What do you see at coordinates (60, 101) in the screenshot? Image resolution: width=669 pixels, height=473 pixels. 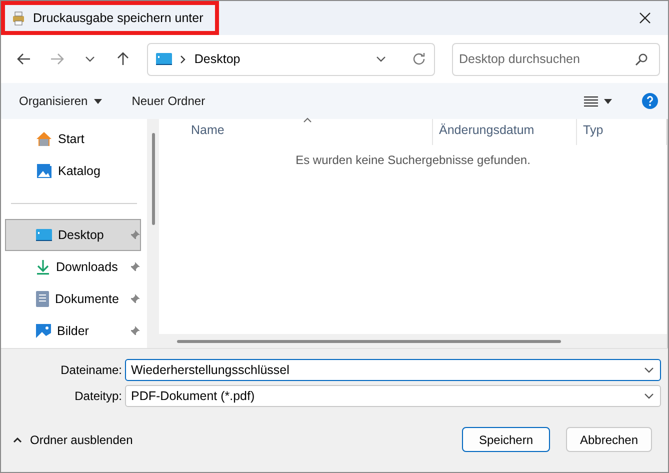 I see `organize-menu-button: Organisieren` at bounding box center [60, 101].